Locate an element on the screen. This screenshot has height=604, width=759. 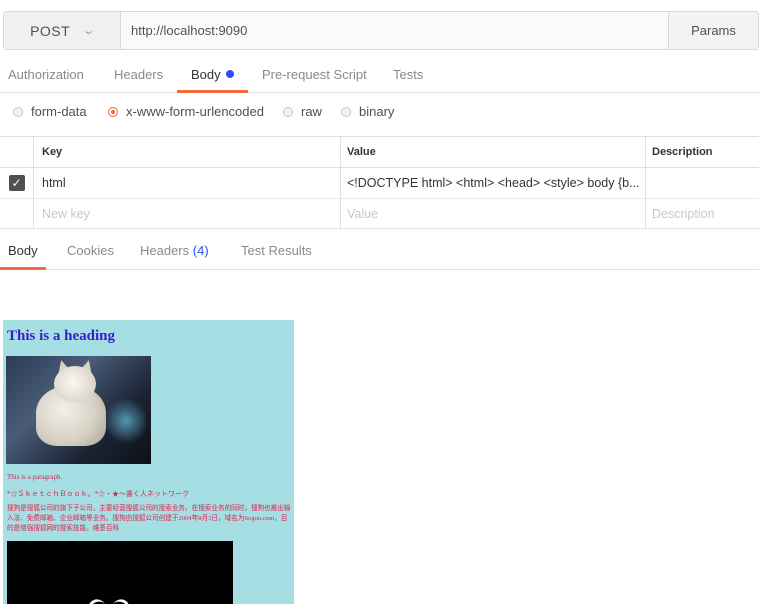
description-cell is located at coordinates (702, 183).